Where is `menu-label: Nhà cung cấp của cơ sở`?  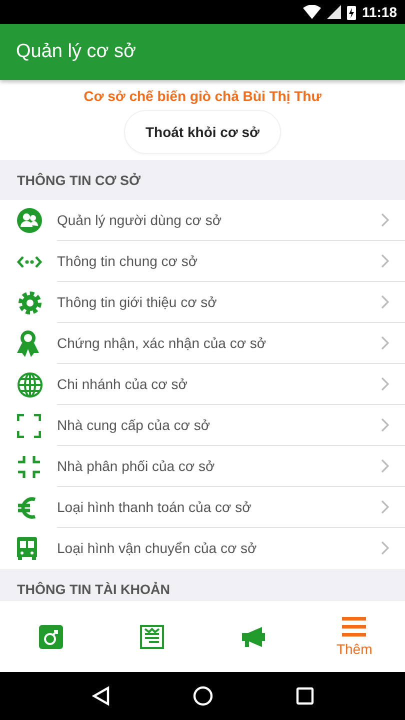 menu-label: Nhà cung cấp của cơ sở is located at coordinates (134, 425).